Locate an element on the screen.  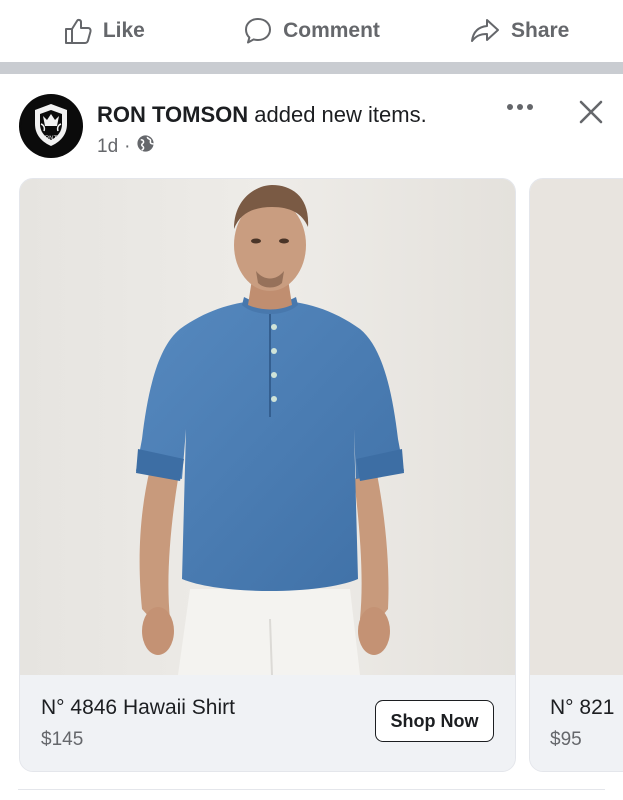
comment-button: Comment is located at coordinates (312, 31).